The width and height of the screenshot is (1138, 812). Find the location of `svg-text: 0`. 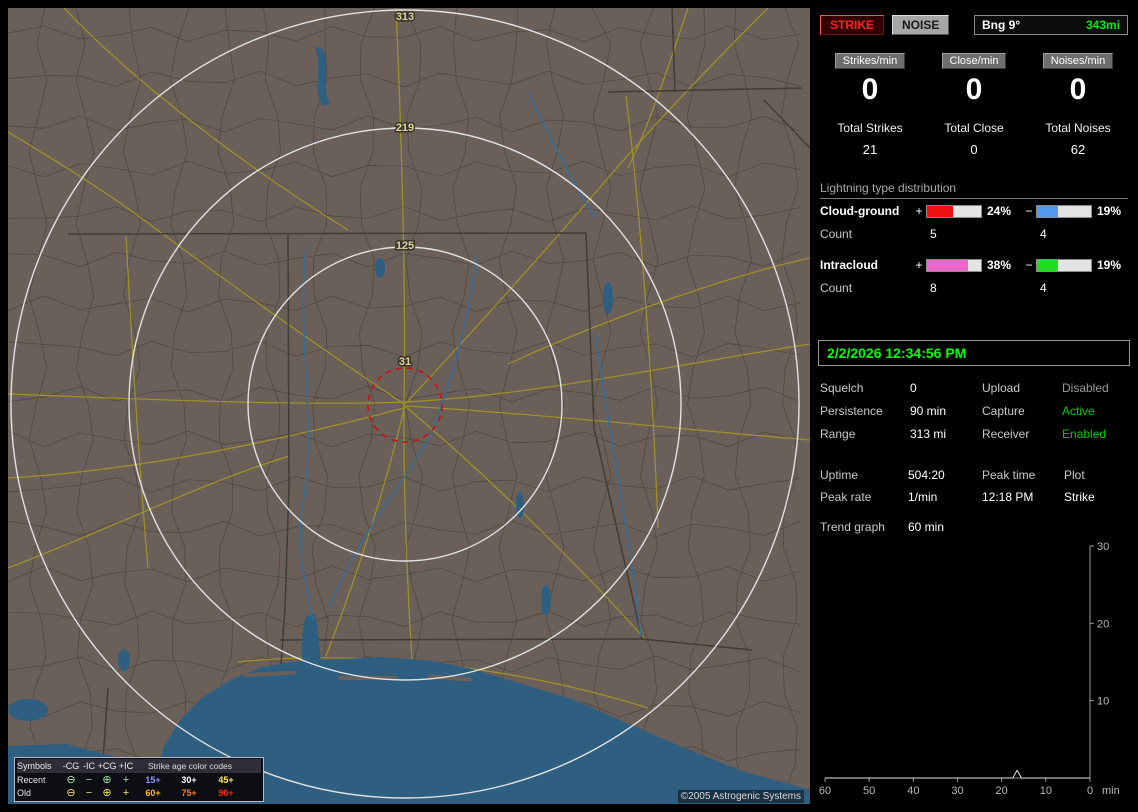

svg-text: 0 is located at coordinates (1090, 791).